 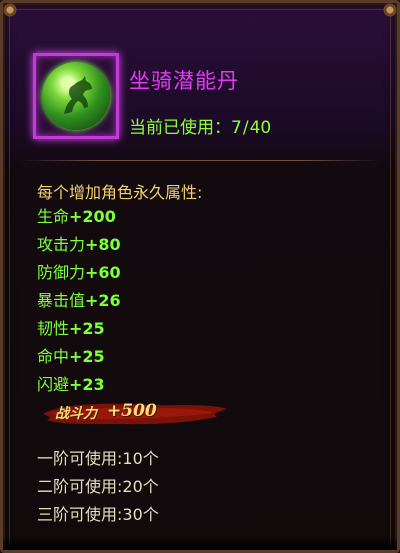 I want to click on tier-limit-item: 一阶可使用:10个, so click(x=98, y=458).